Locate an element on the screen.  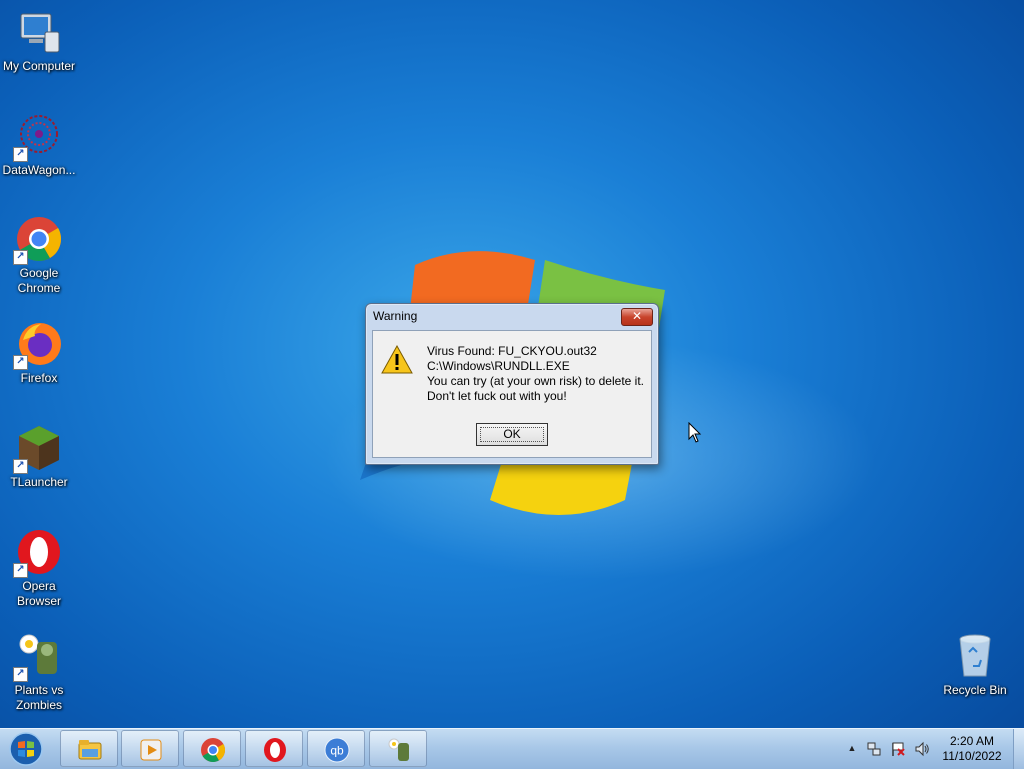
volume-icon is located at coordinates (922, 749).